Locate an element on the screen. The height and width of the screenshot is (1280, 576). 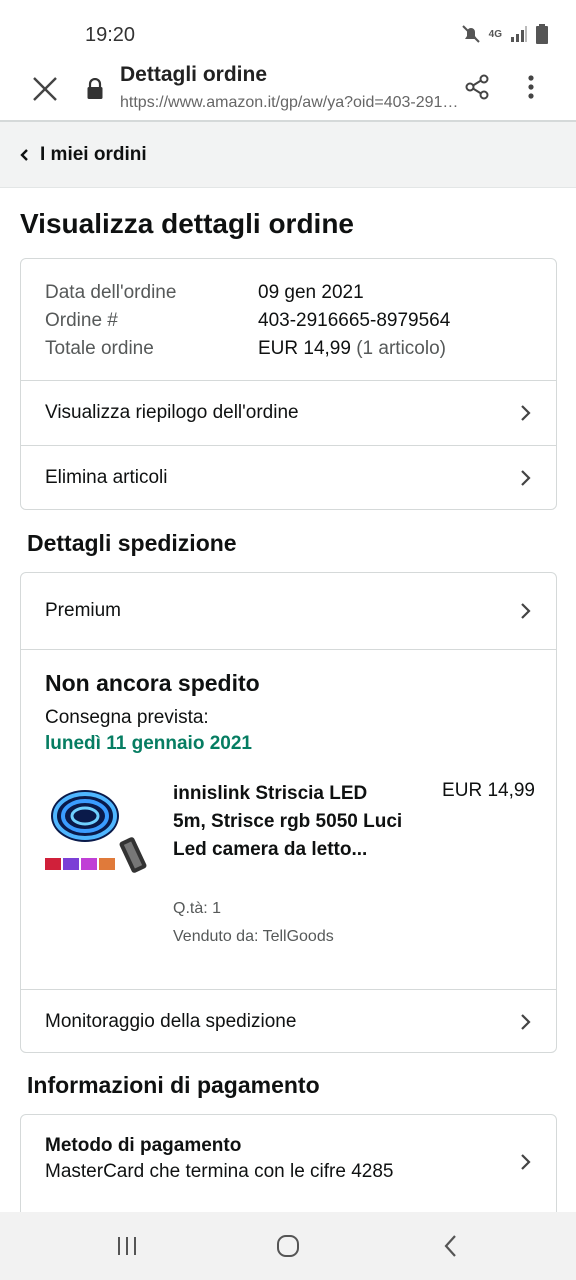
expected-delivery-date: lunedì 11 gennaio 2021 is located at coordinates (148, 743).